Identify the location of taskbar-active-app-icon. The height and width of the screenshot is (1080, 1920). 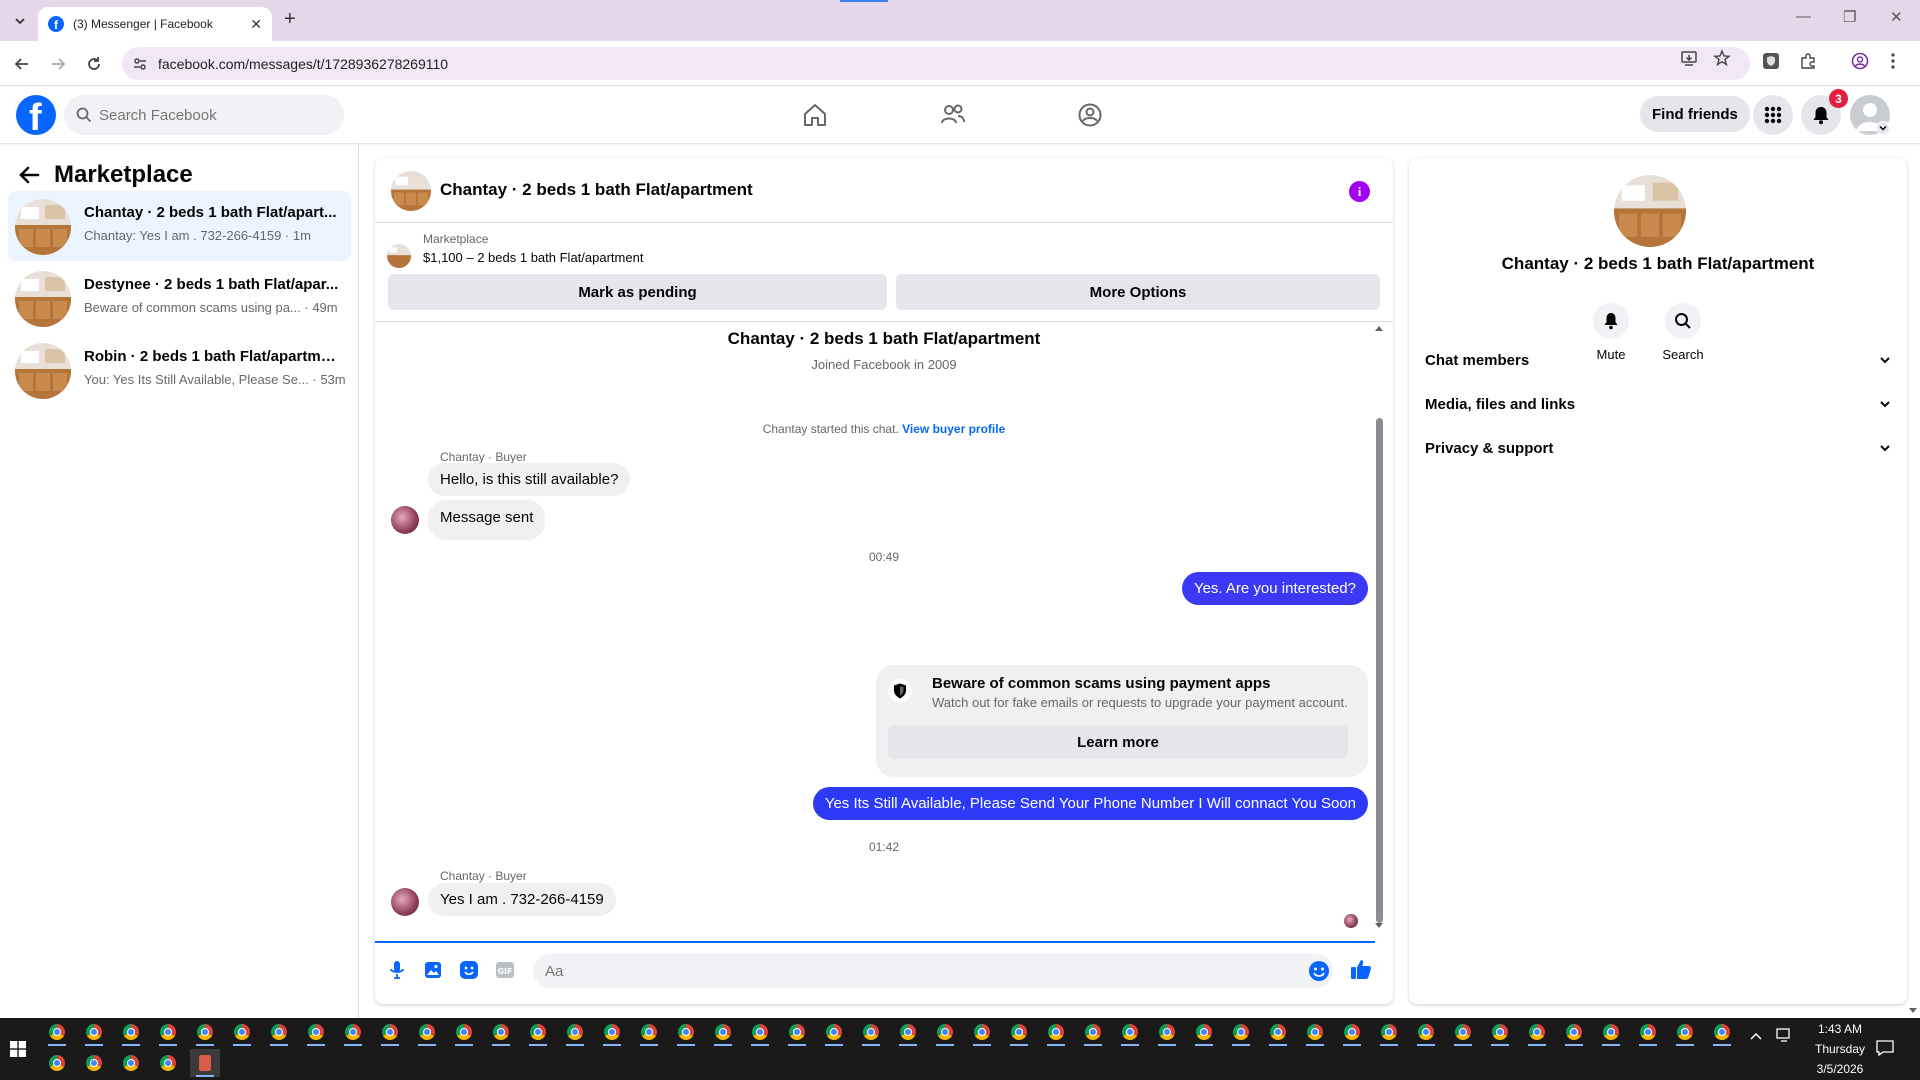
(205, 1063).